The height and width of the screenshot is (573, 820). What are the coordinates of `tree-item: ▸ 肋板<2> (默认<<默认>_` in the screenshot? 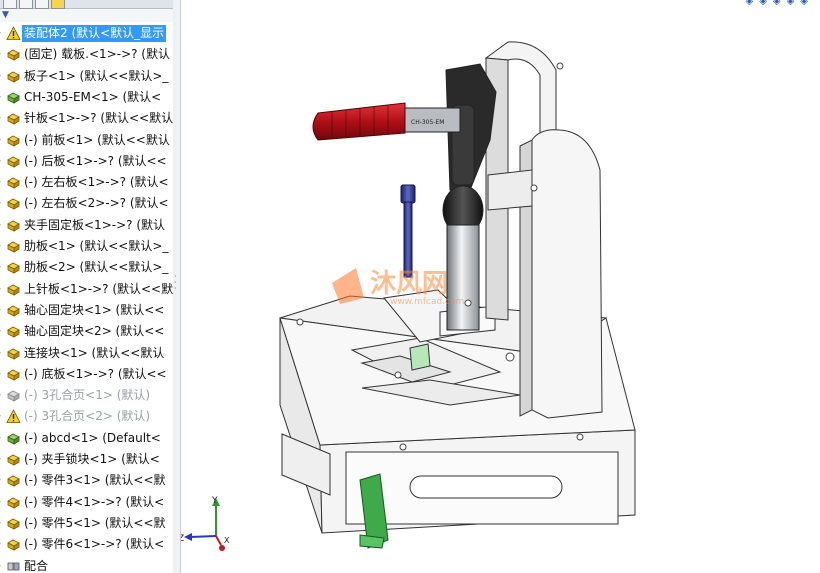 It's located at (86, 267).